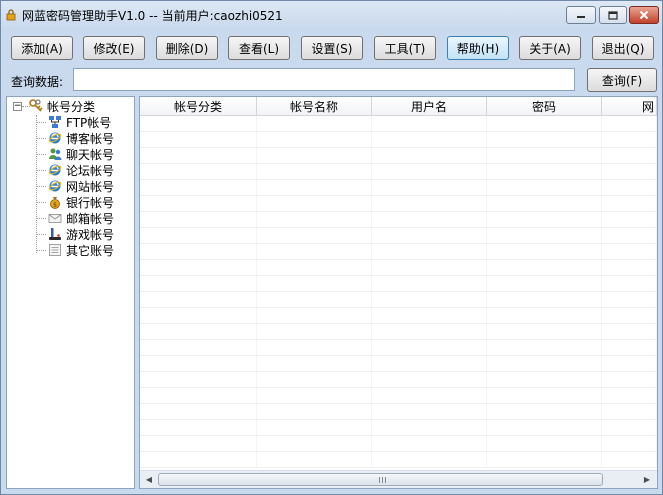  I want to click on scroll-left-arrow-icon: ◀, so click(149, 479).